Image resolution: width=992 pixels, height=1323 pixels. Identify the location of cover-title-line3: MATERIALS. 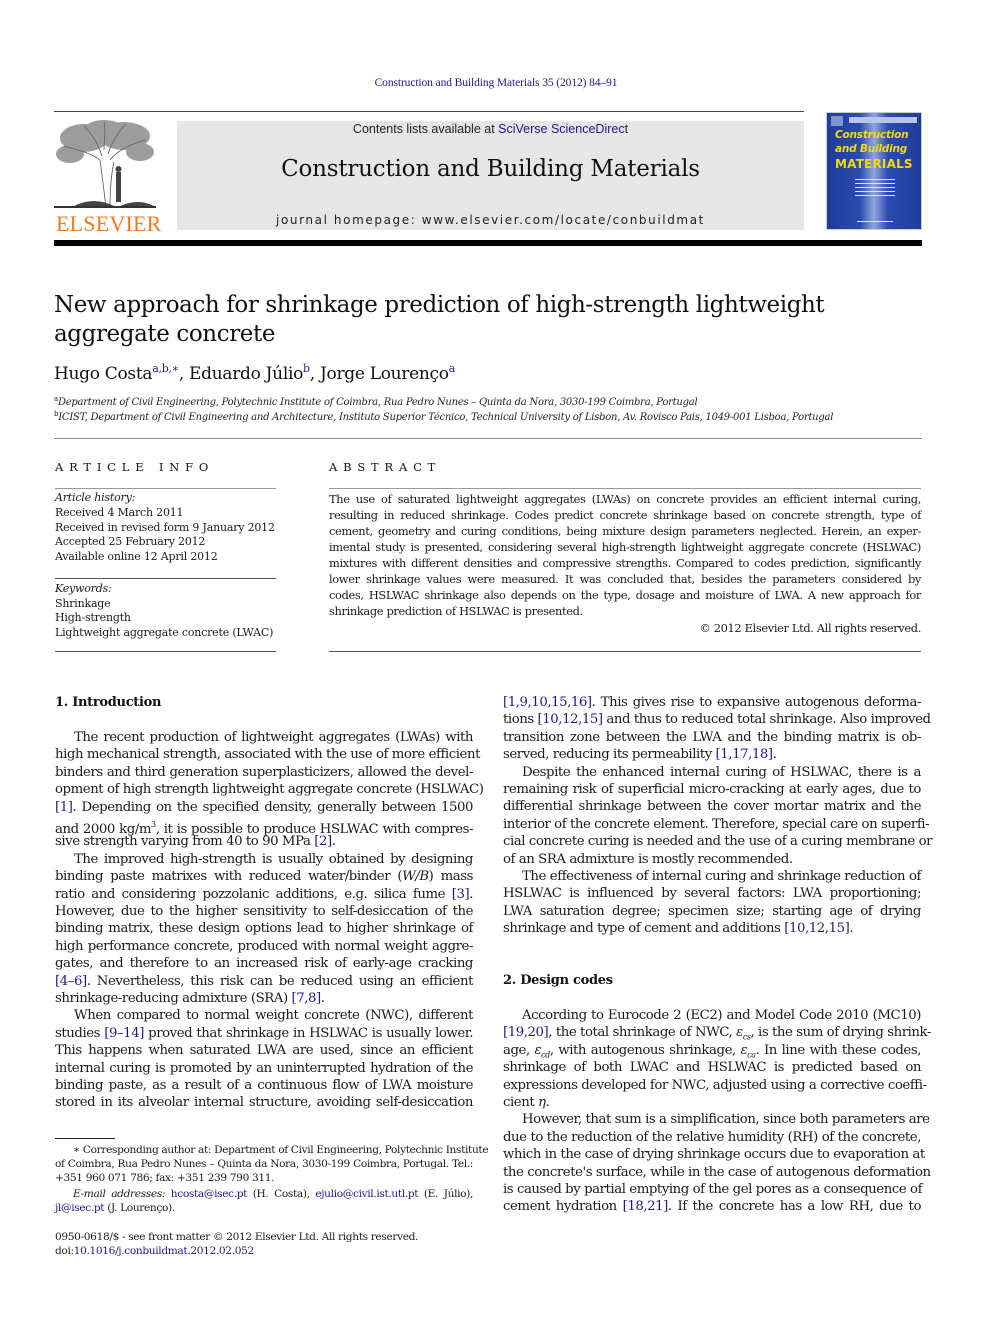
(874, 164).